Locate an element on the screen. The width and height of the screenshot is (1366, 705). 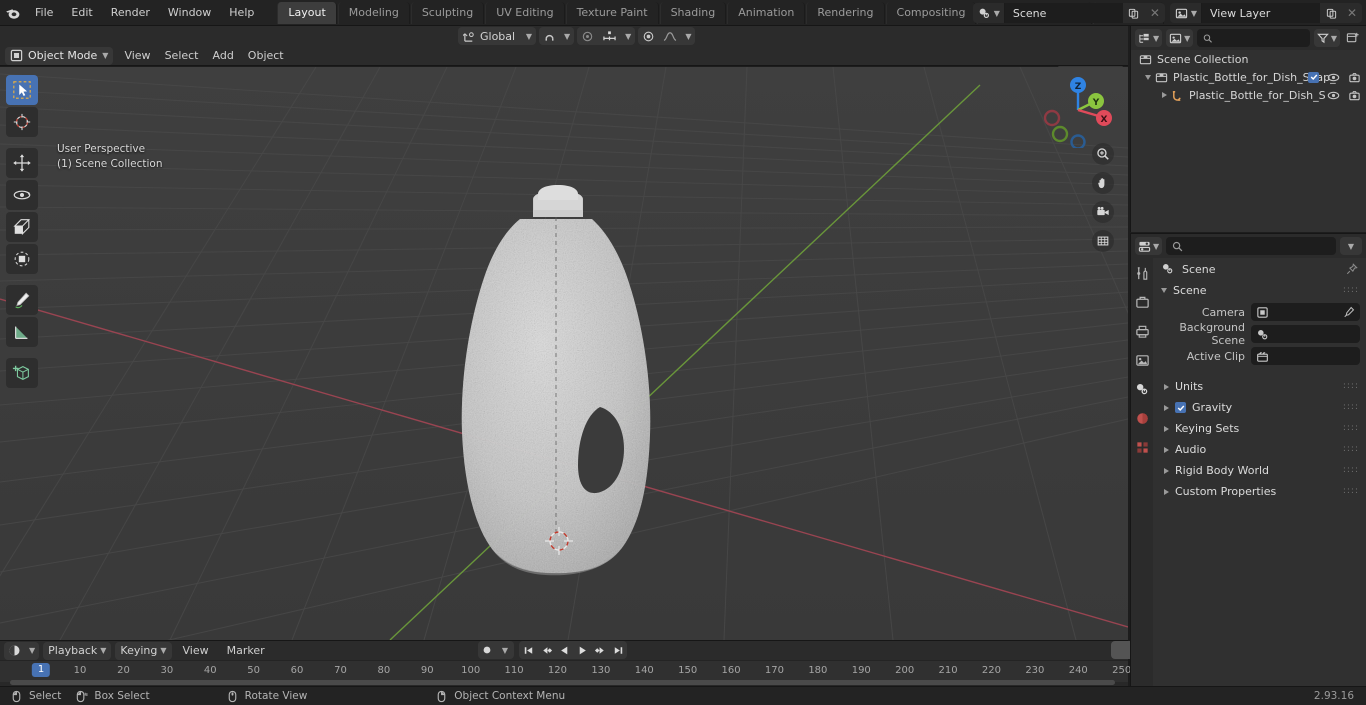
active-clip-field is located at coordinates (1305, 356).